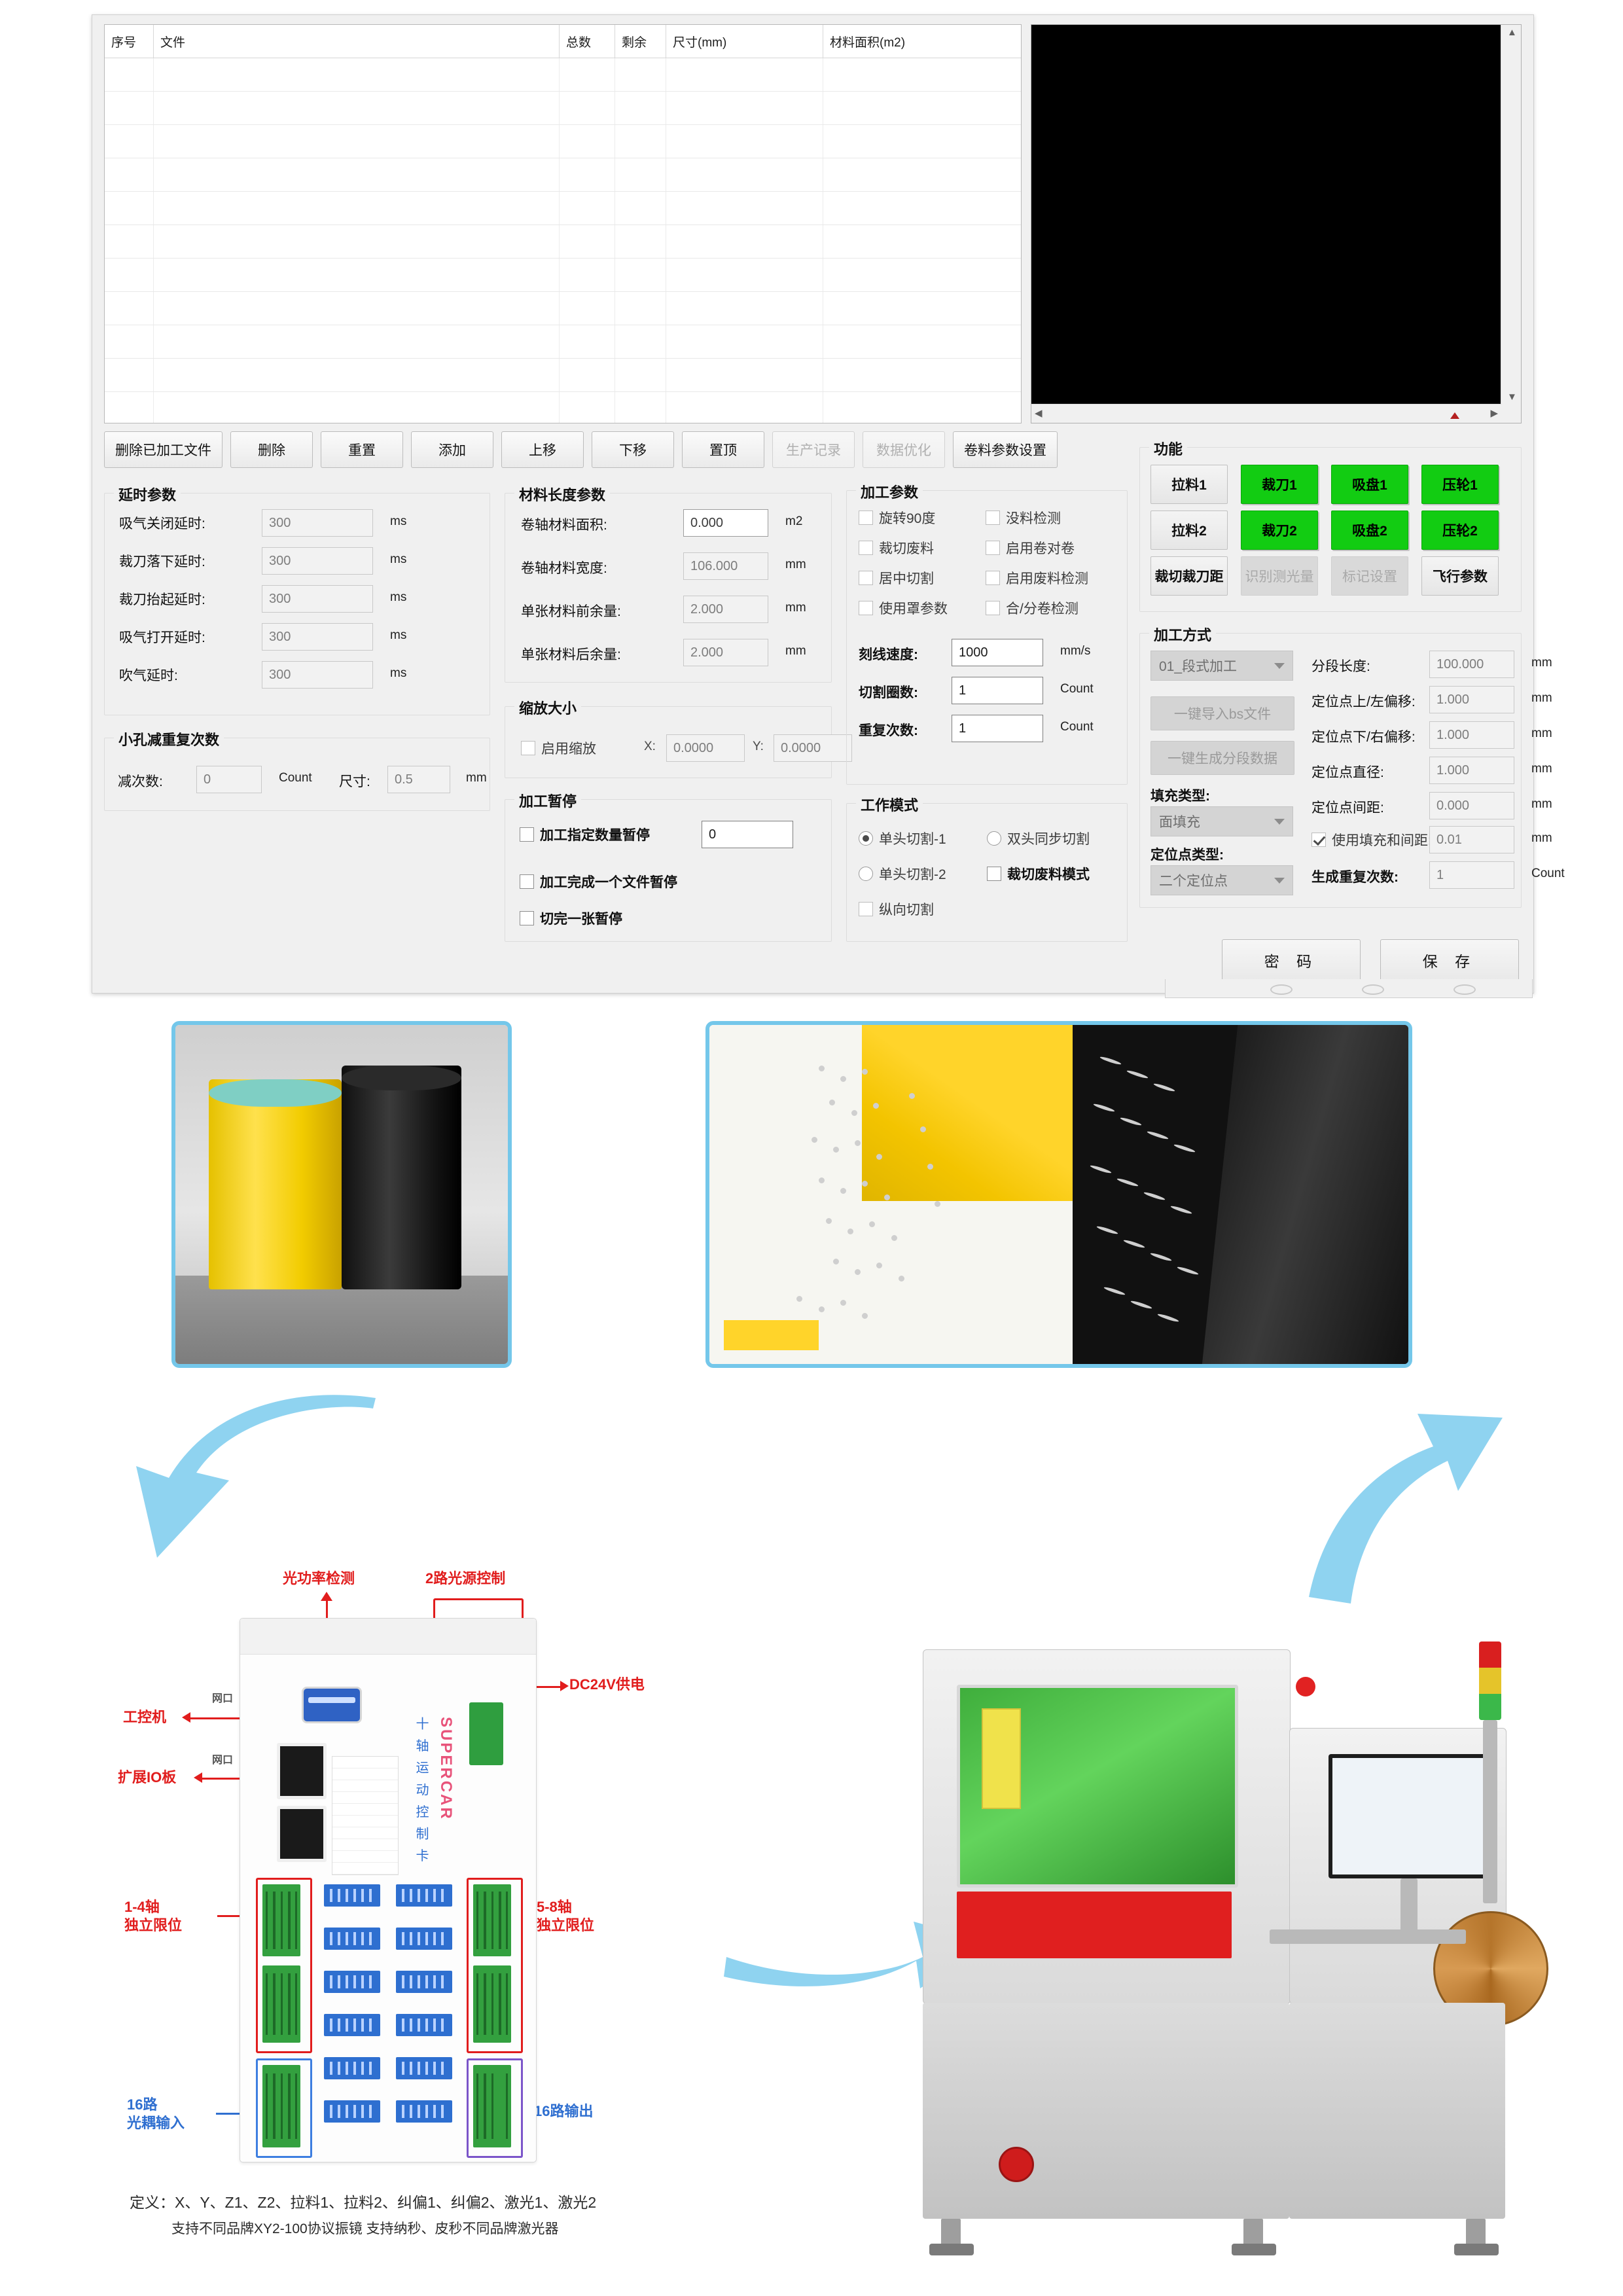 The height and width of the screenshot is (2296, 1623). I want to click on single-head-cut-2-radio-icon, so click(866, 874).